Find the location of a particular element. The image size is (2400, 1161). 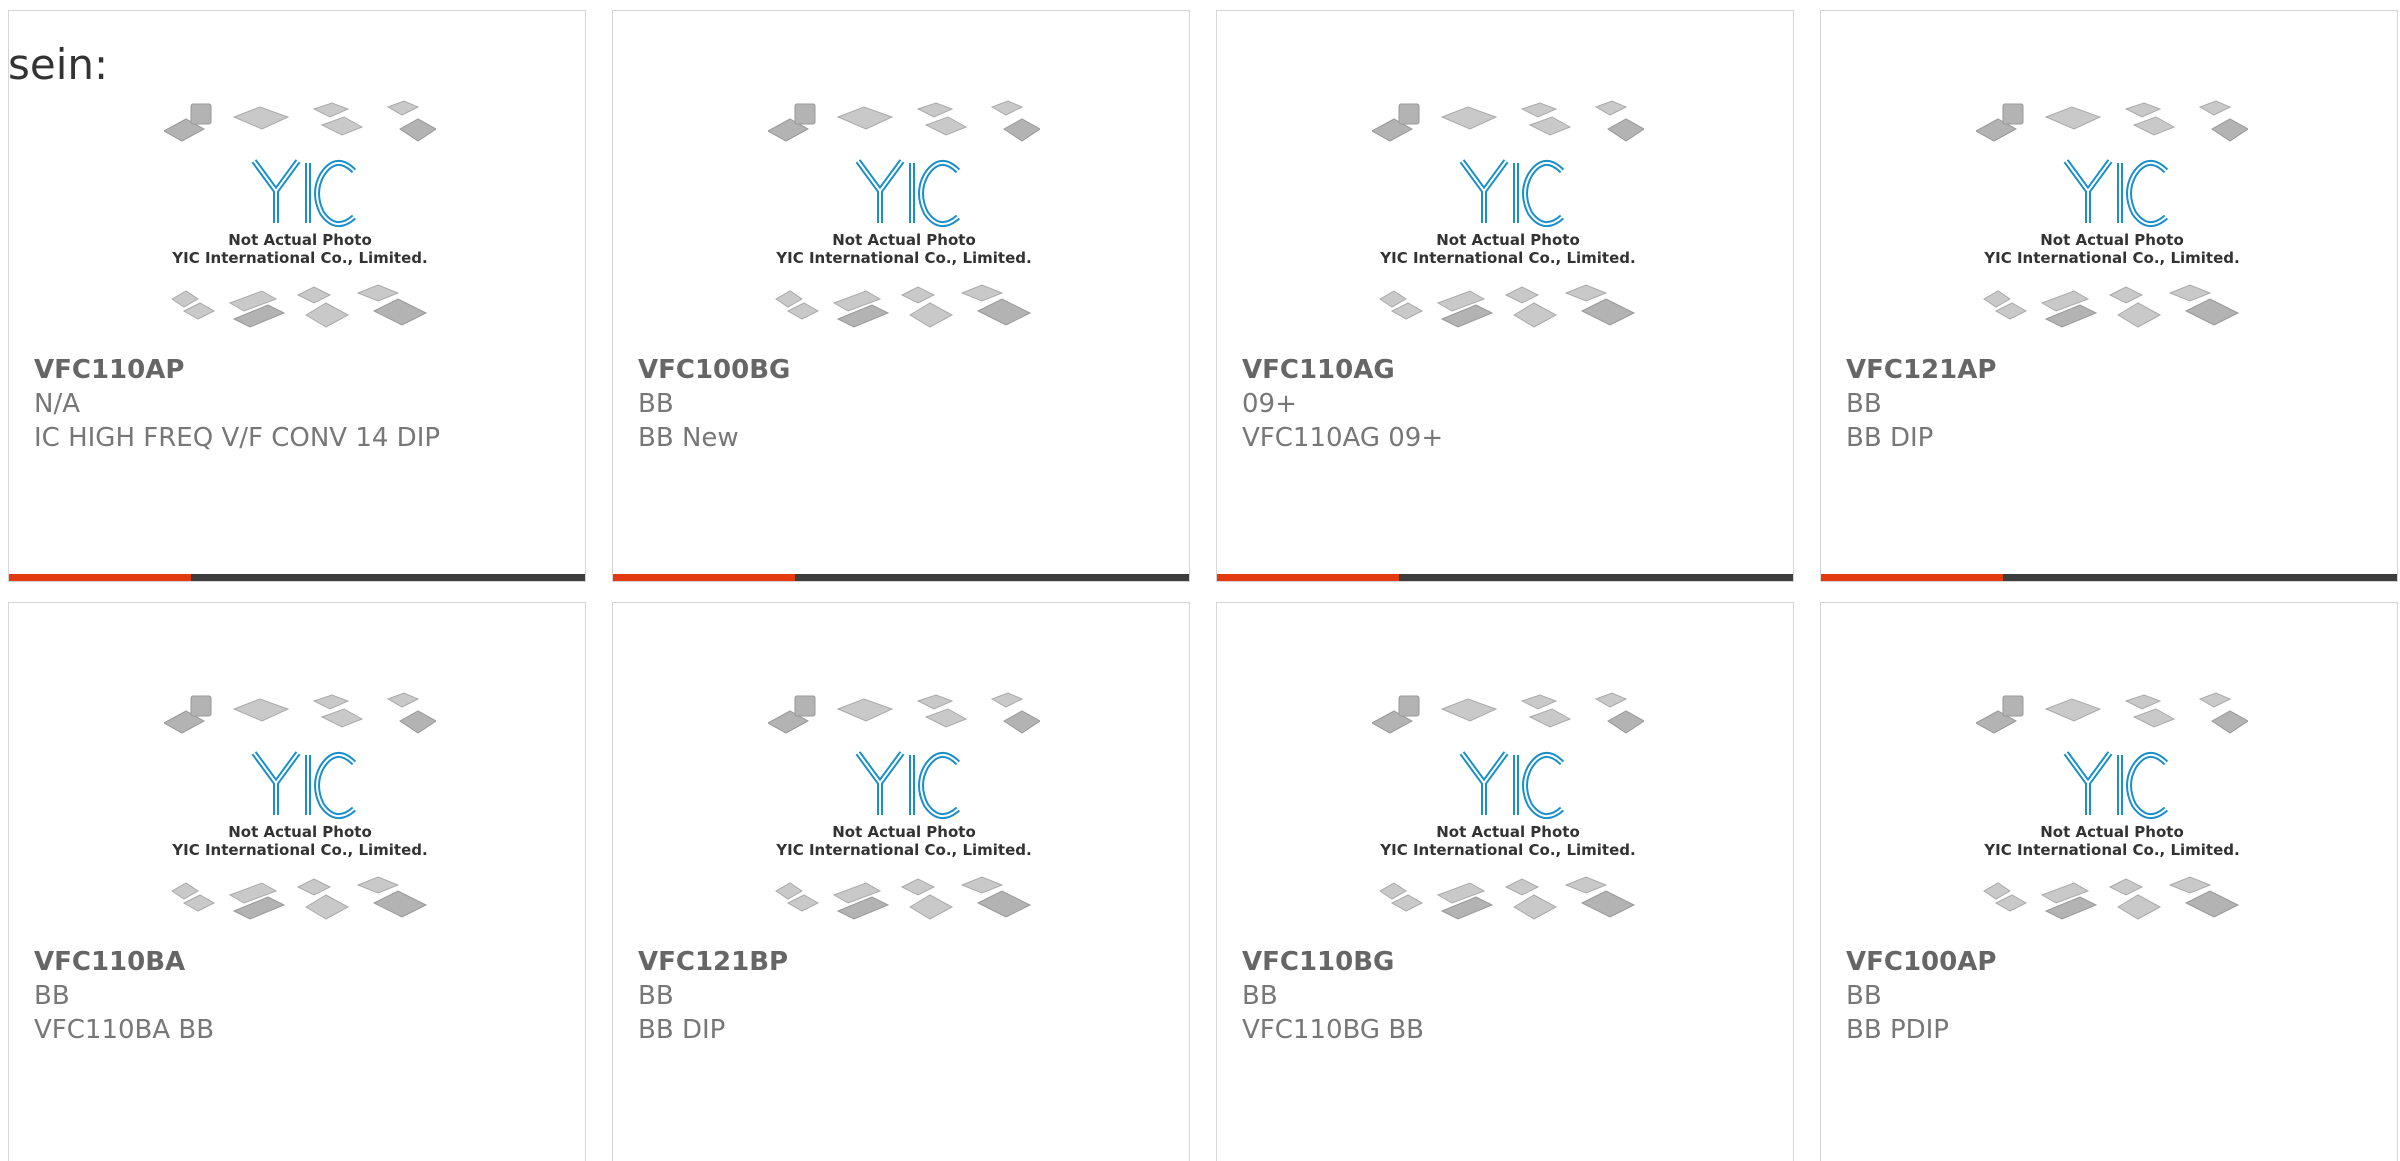

part-number: VFC121AP is located at coordinates (2116, 370).